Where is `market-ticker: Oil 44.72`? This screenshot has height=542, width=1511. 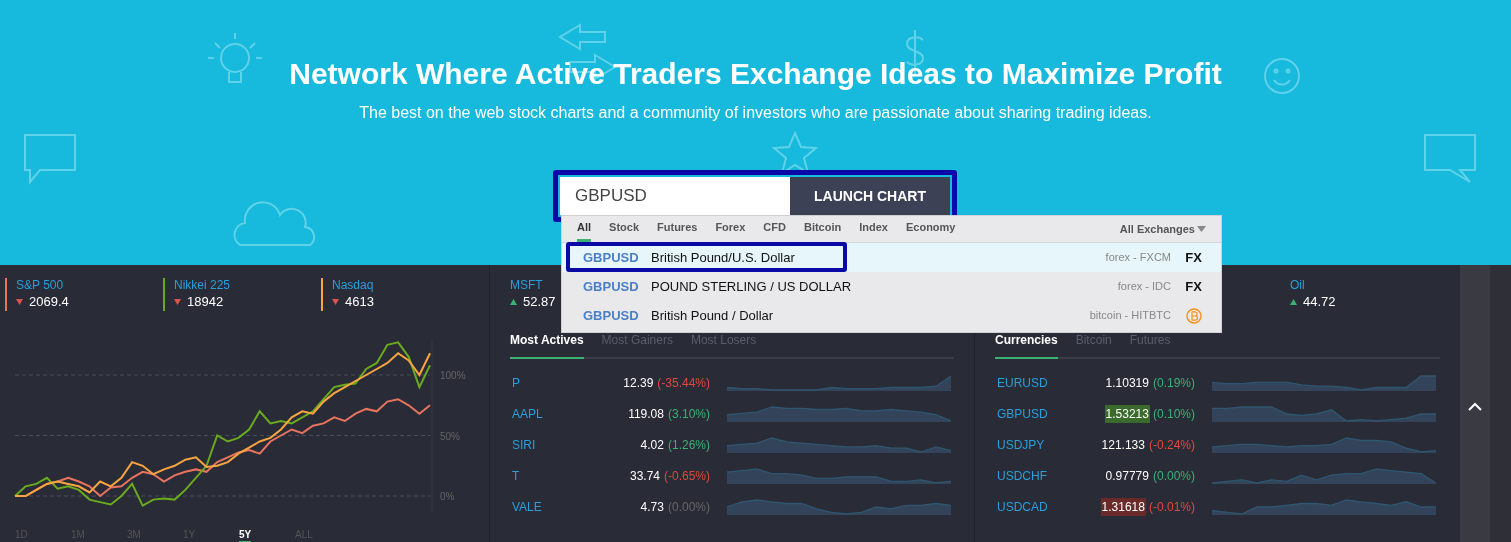 market-ticker: Oil 44.72 is located at coordinates (1313, 294).